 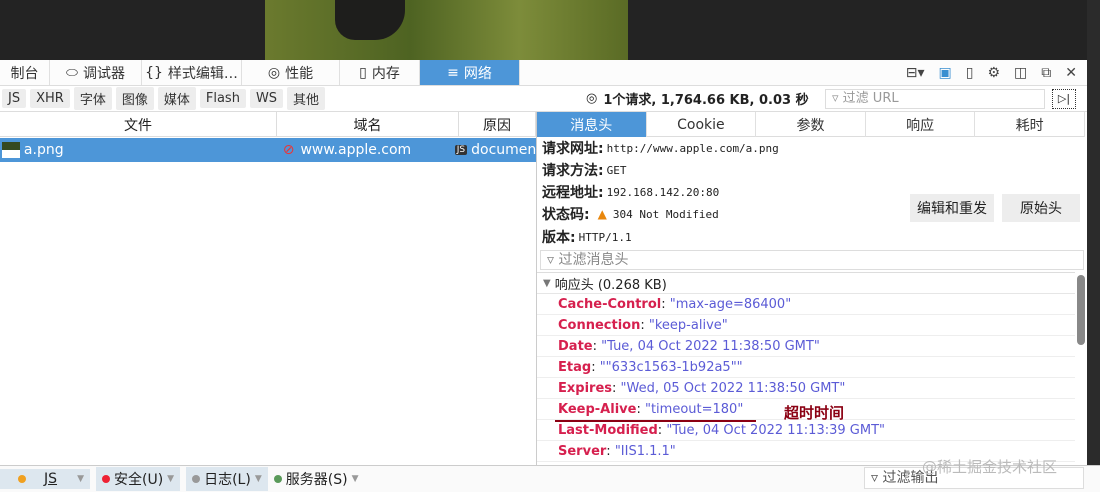 I want to click on tab-console: 制台, so click(x=25, y=72).